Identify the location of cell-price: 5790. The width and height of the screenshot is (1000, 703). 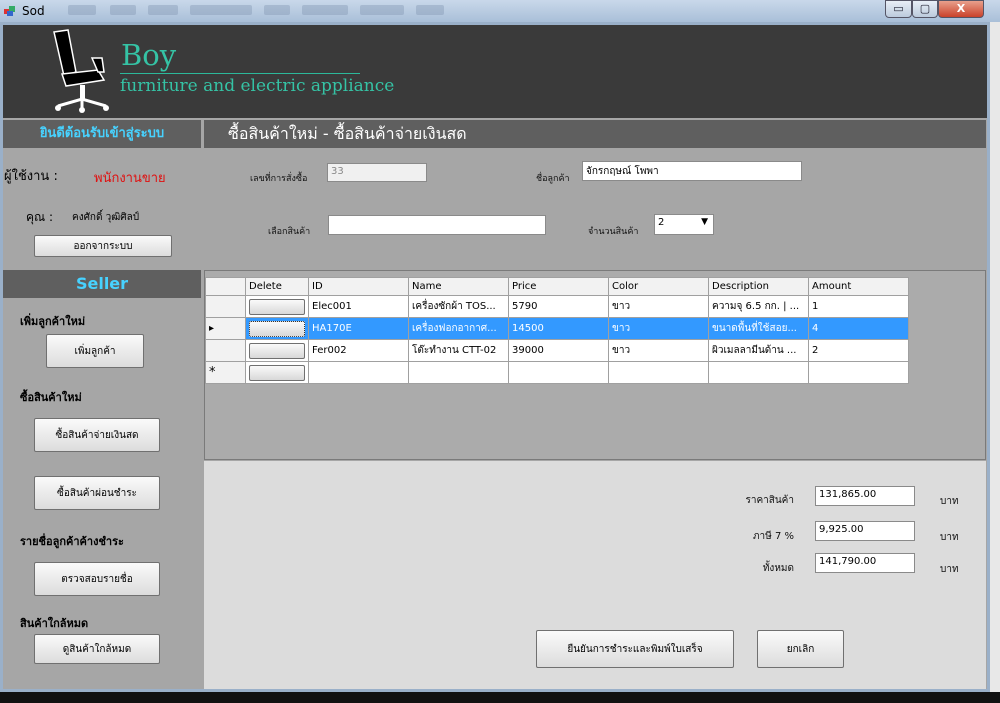
(558, 306).